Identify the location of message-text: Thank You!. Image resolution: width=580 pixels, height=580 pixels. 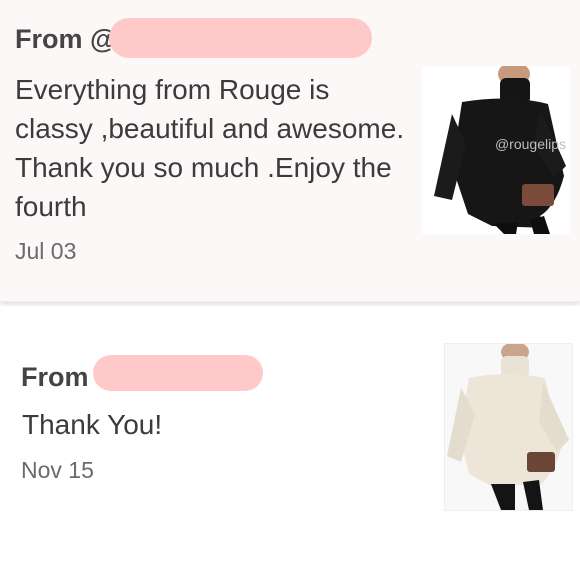
(92, 424).